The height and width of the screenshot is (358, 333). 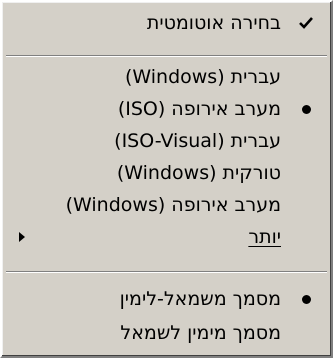 I want to click on menu-item-label: יותר, so click(x=264, y=237).